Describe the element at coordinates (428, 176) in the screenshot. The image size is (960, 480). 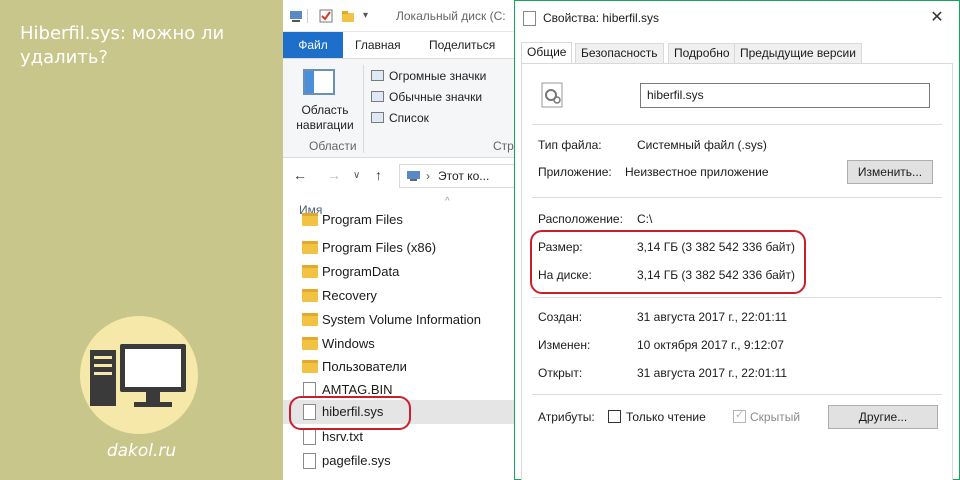
I see `breadcrumb-chevron-icon: ›` at that location.